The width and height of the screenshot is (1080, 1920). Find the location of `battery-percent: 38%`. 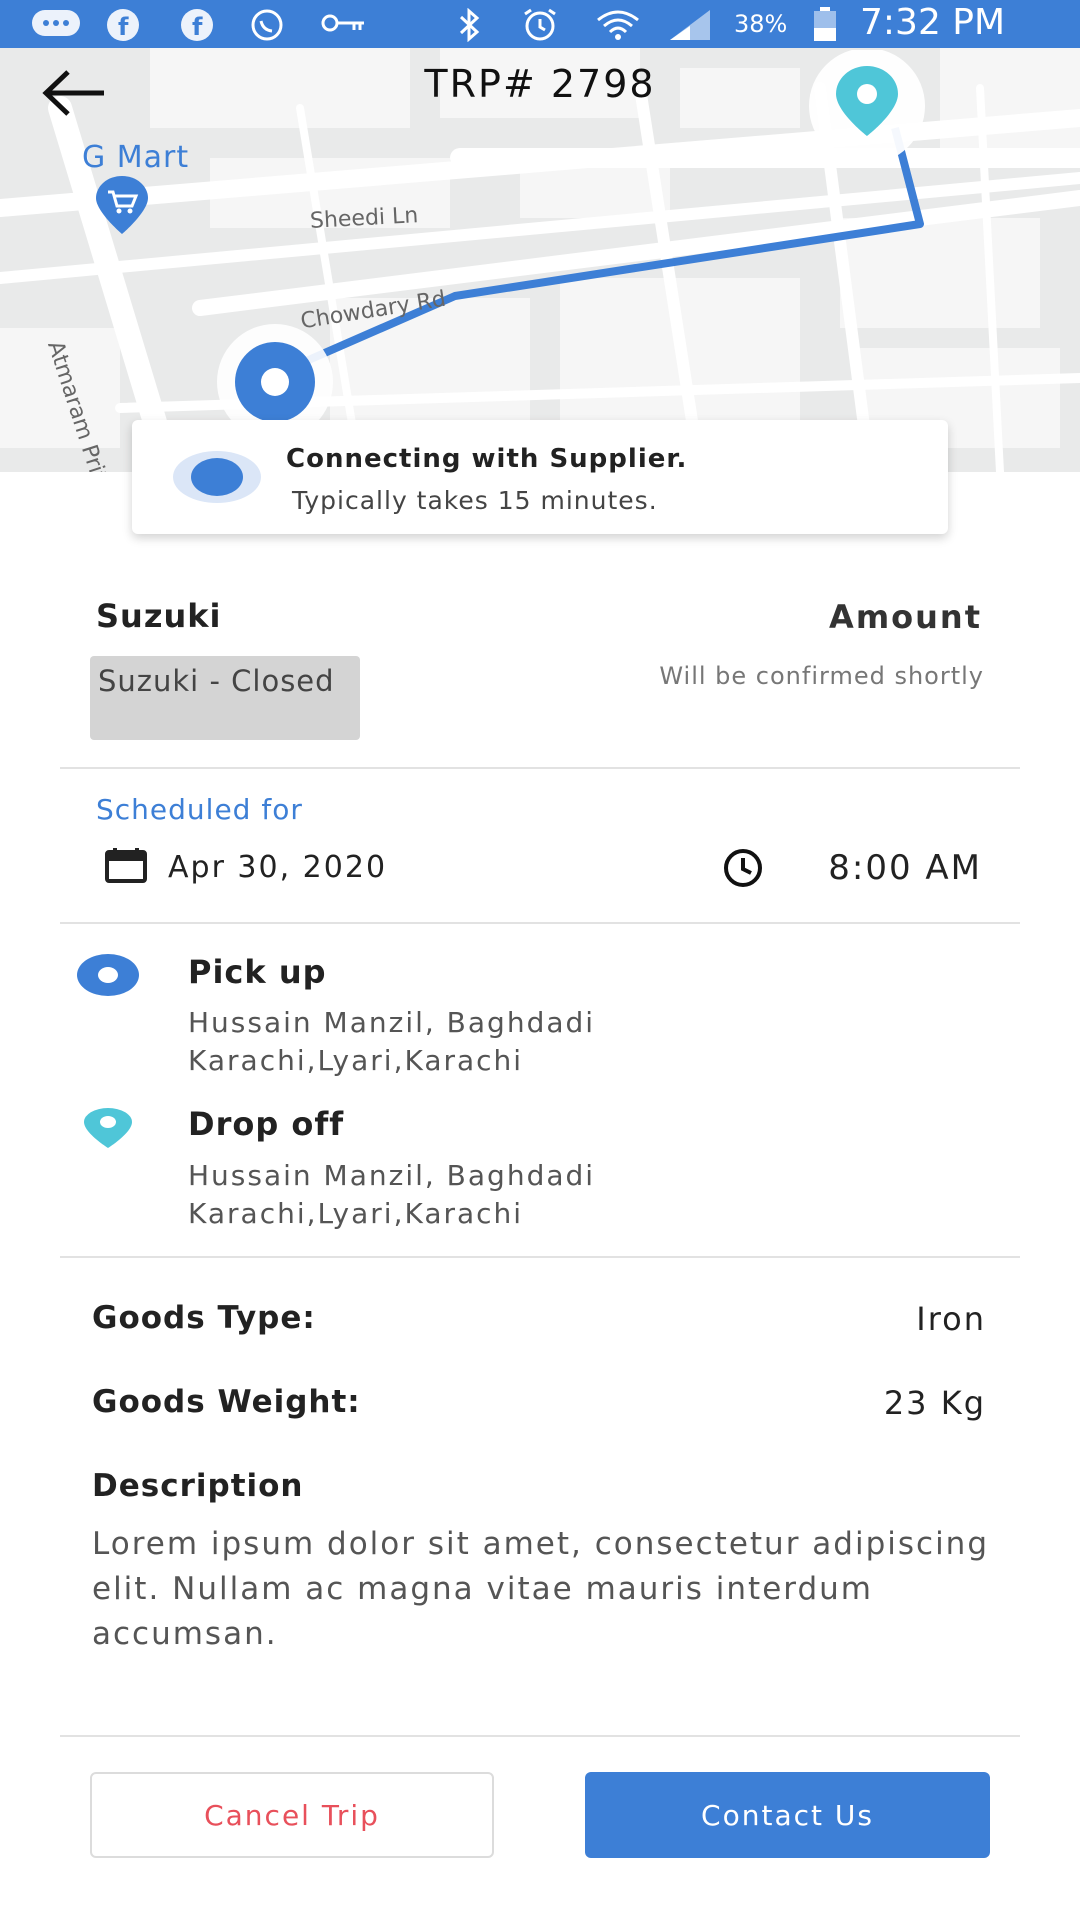

battery-percent: 38% is located at coordinates (761, 24).